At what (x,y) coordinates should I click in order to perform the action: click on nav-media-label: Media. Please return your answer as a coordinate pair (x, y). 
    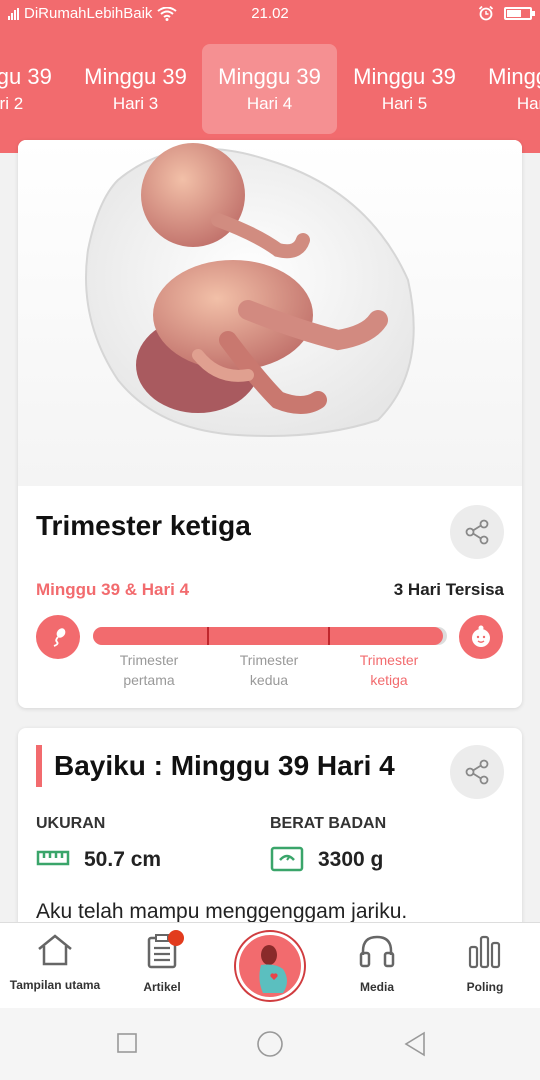
    Looking at the image, I should click on (376, 987).